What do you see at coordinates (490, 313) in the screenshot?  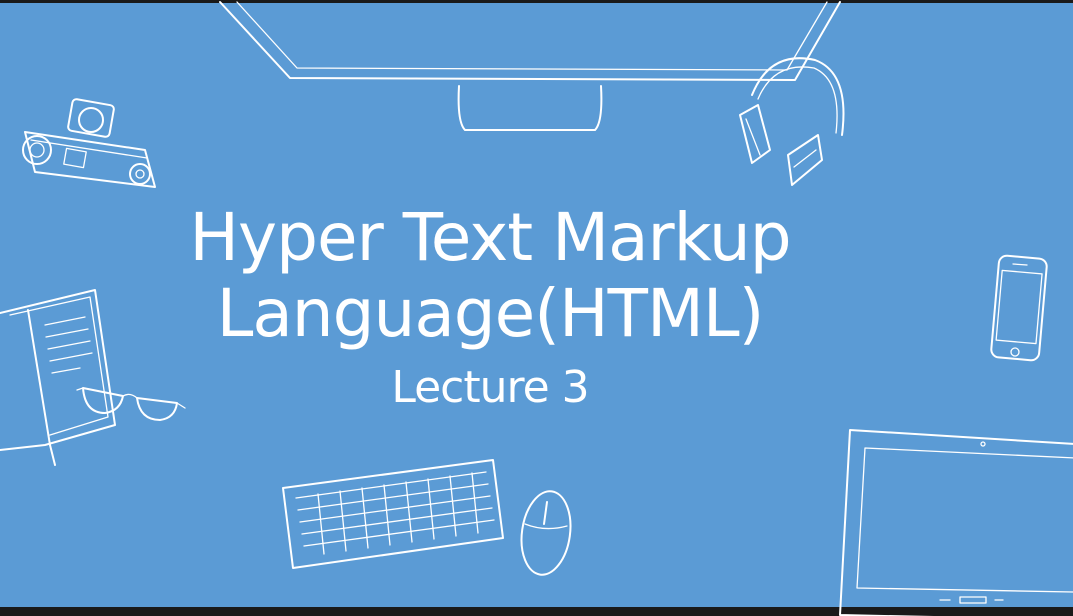 I see `title-line-2: Language(HTML)` at bounding box center [490, 313].